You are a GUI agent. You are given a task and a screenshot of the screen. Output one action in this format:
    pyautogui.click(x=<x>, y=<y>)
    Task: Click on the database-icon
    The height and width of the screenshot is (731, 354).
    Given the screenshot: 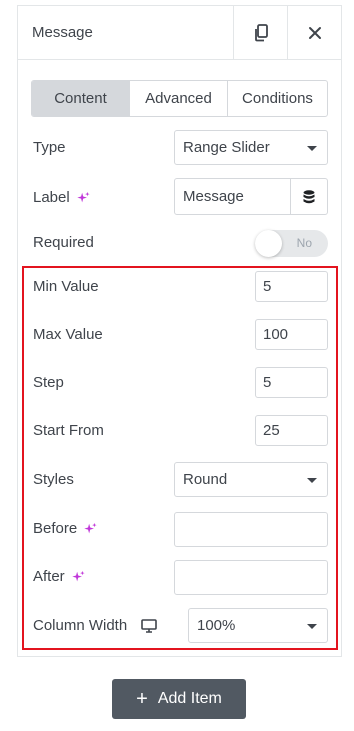 What is the action you would take?
    pyautogui.click(x=309, y=196)
    